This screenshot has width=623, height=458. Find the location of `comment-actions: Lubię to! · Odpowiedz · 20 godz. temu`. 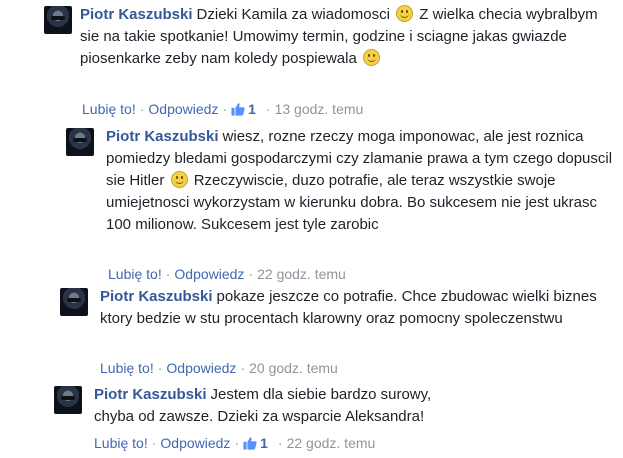

comment-actions: Lubię to! · Odpowiedz · 20 godz. temu is located at coordinates (219, 368).